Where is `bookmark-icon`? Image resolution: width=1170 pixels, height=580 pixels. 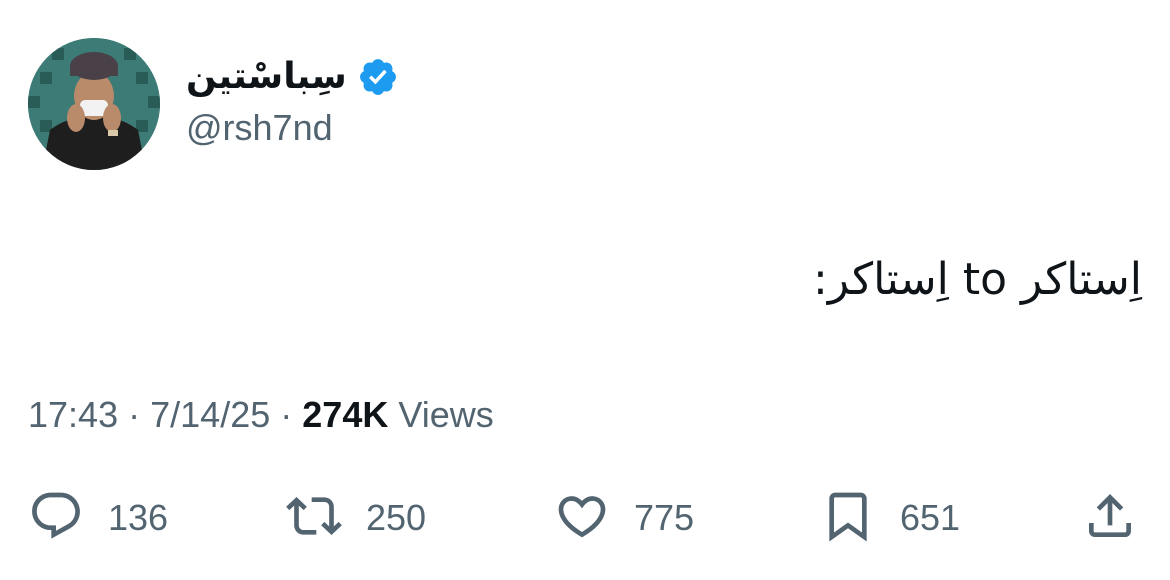 bookmark-icon is located at coordinates (848, 518).